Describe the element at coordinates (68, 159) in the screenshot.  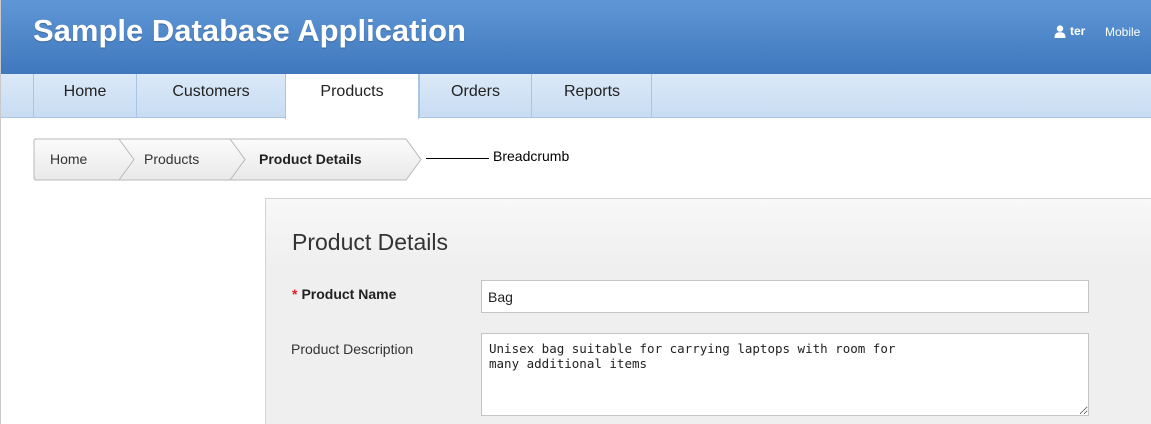
I see `breadcrumb-item-home: Home` at that location.